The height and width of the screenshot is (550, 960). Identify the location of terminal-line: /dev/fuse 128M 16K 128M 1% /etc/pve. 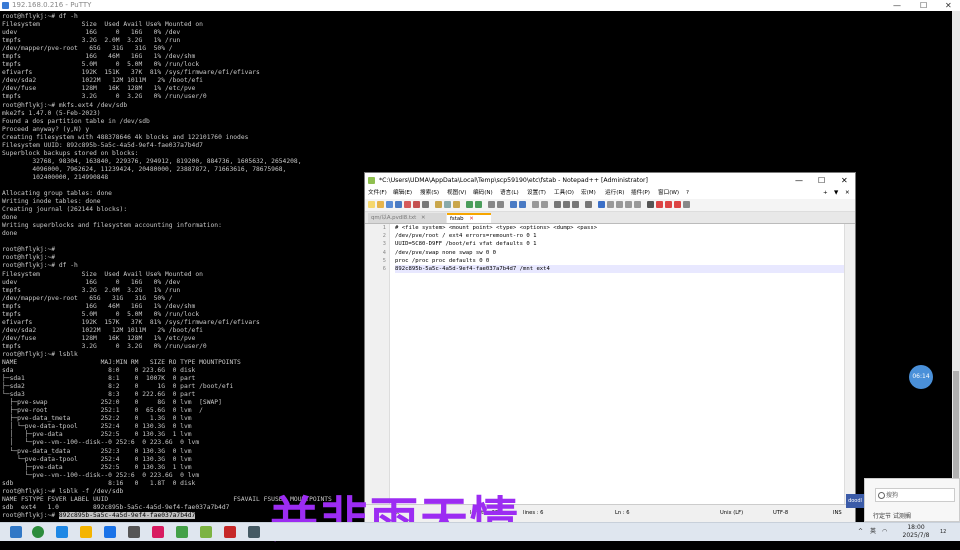
(99, 89).